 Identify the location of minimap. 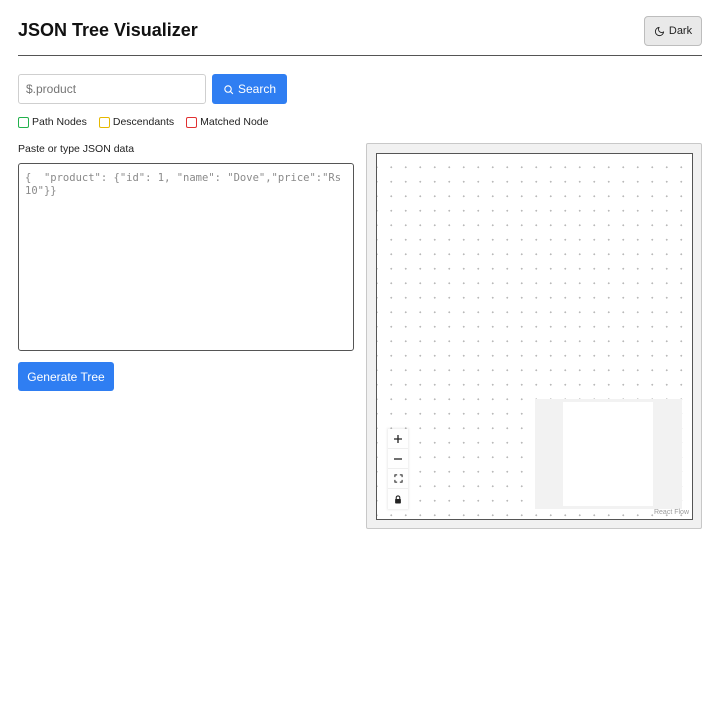
(608, 454).